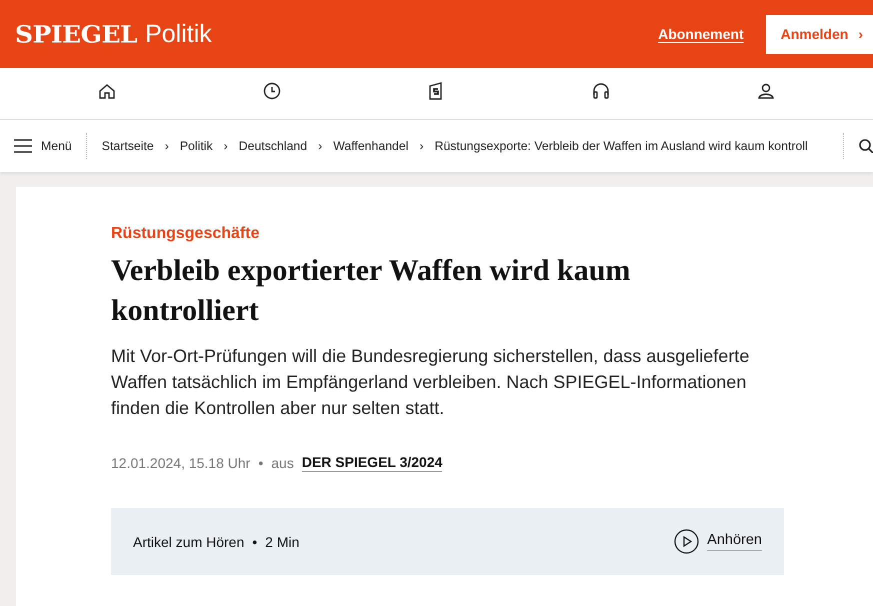 The width and height of the screenshot is (873, 606). What do you see at coordinates (282, 542) in the screenshot?
I see `duration-text: 2 Min` at bounding box center [282, 542].